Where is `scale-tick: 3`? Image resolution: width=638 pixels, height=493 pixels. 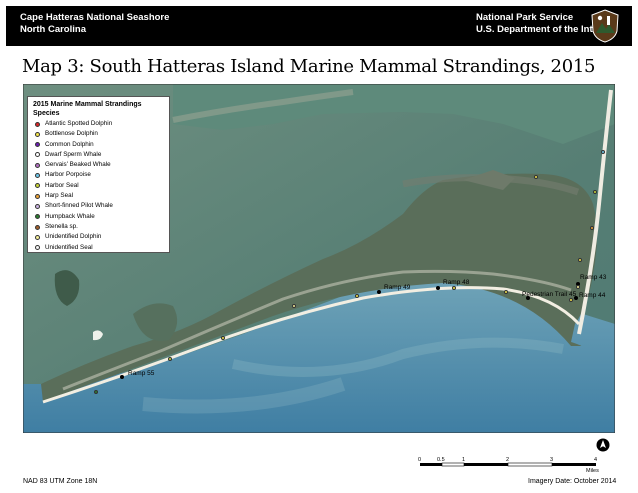 scale-tick: 3 is located at coordinates (552, 460).